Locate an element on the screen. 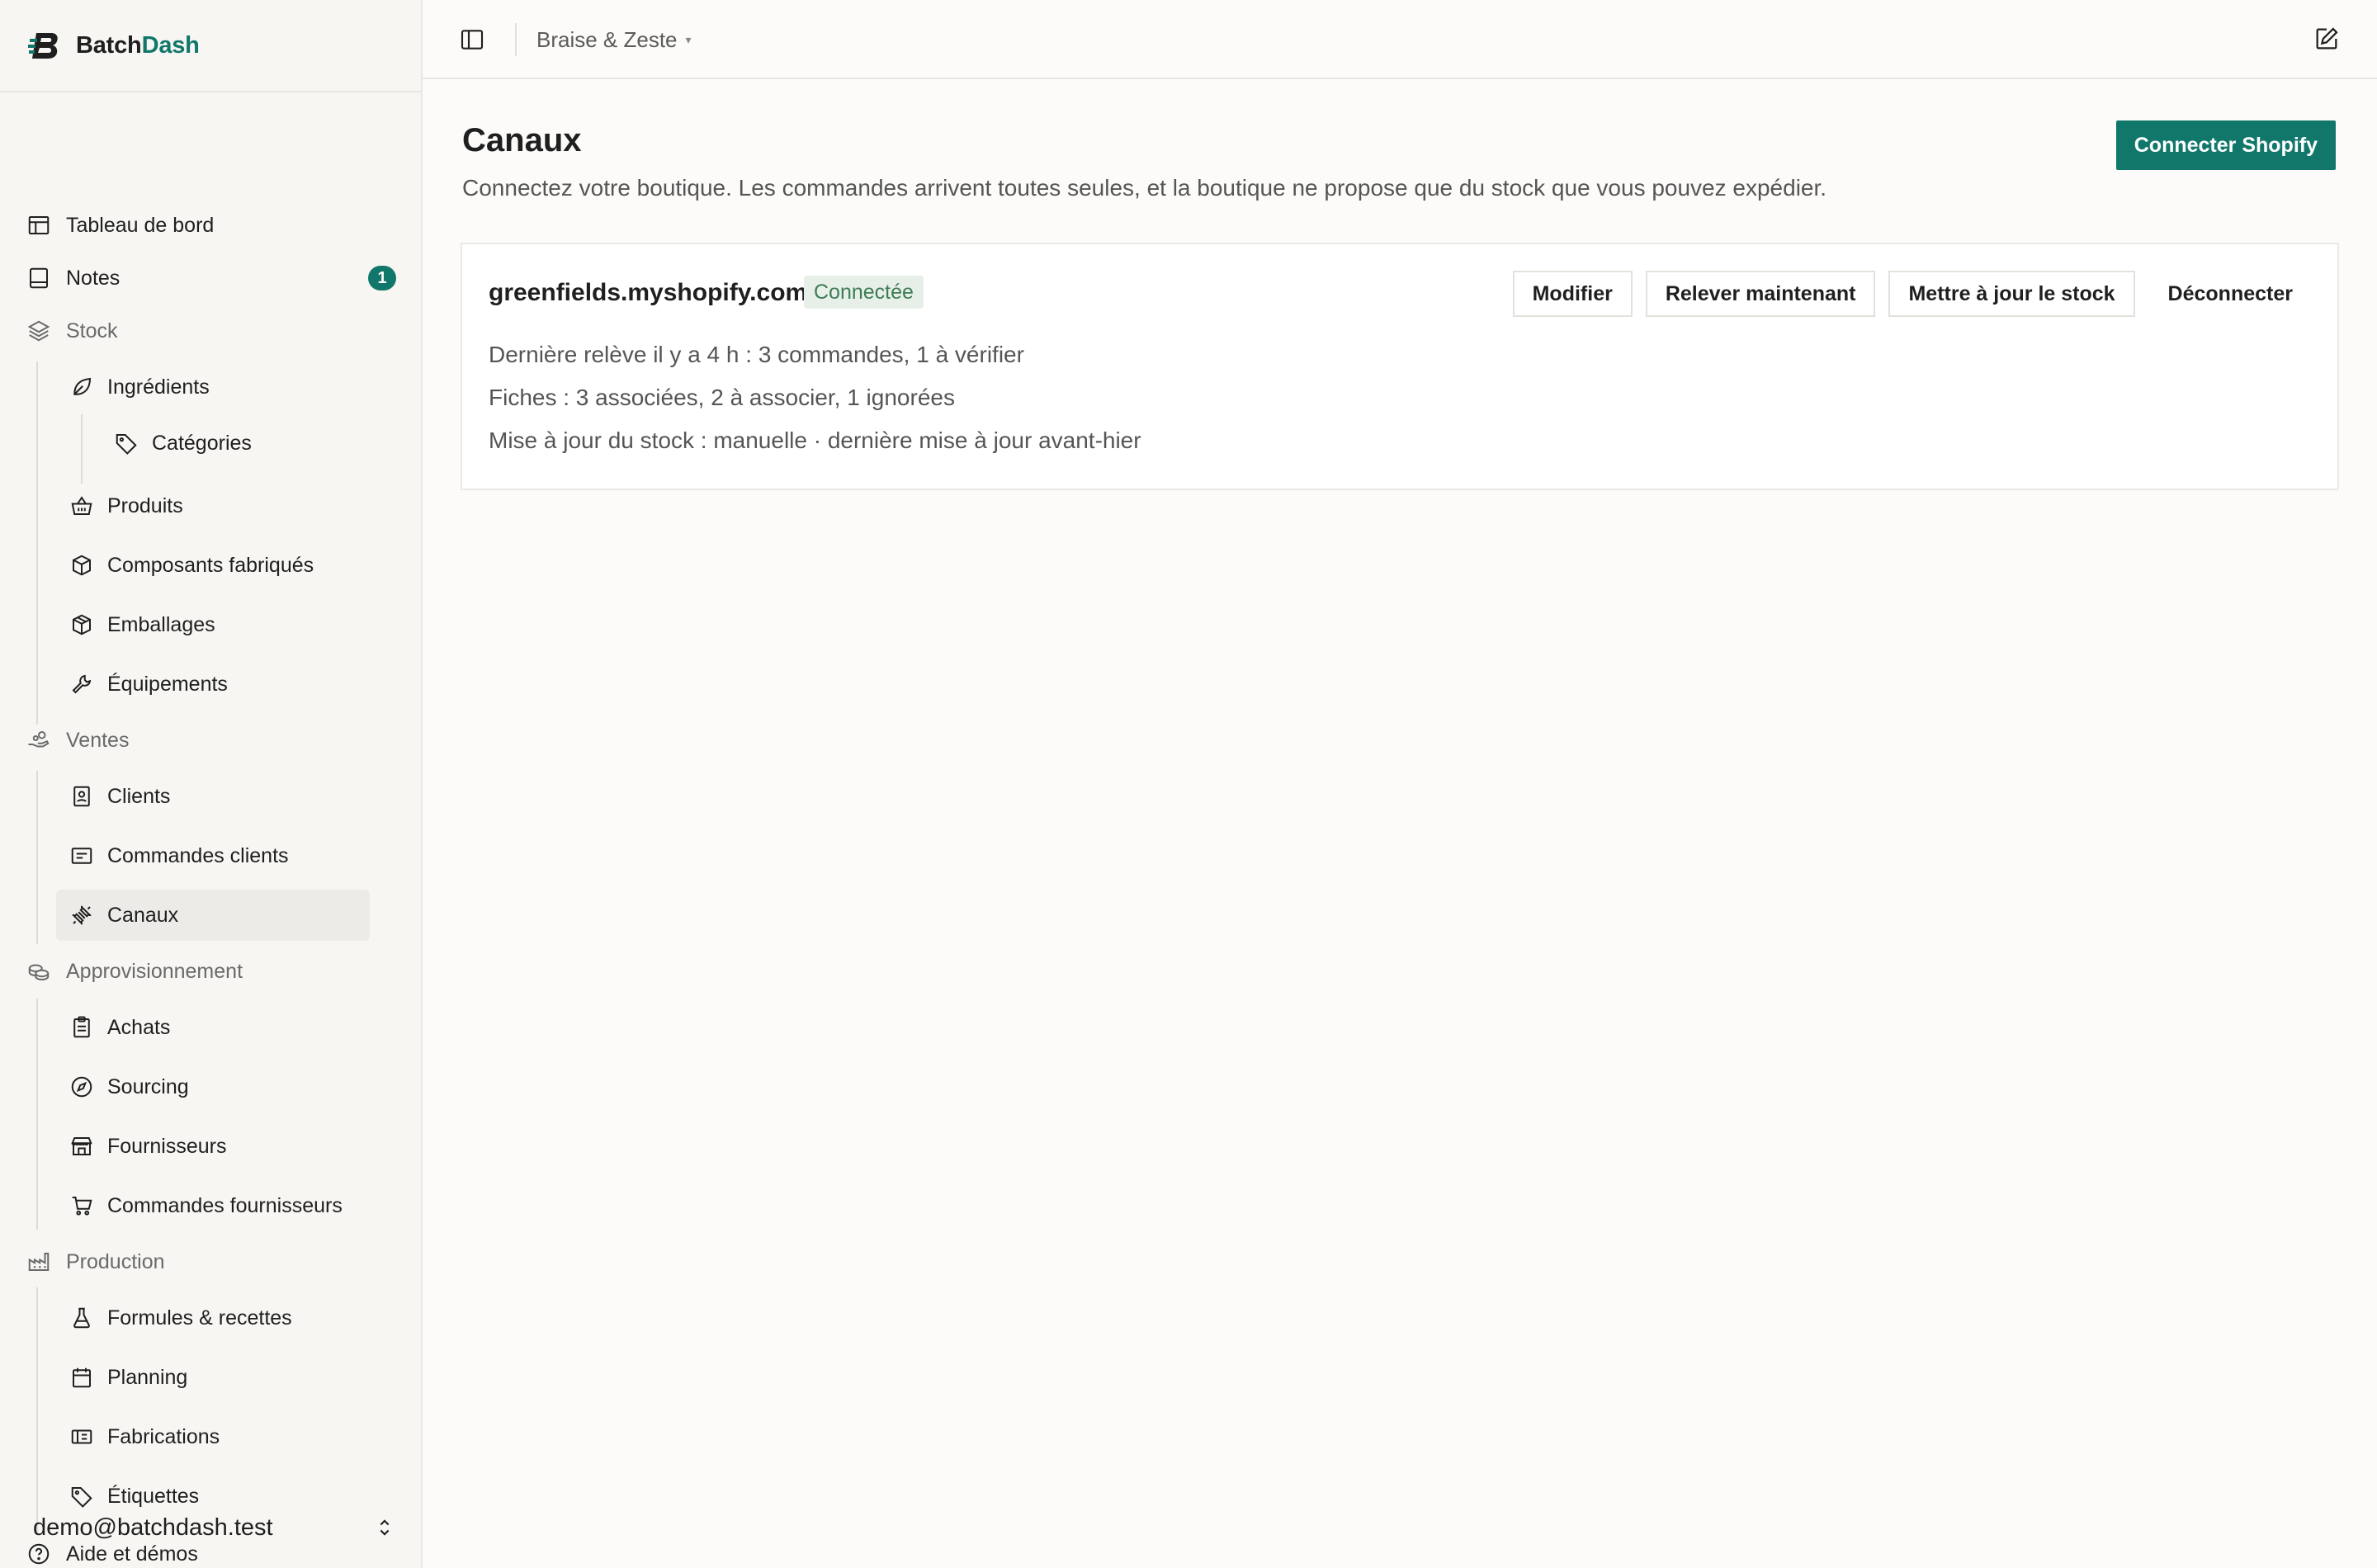 Image resolution: width=2377 pixels, height=1568 pixels. clipboard-icon is located at coordinates (81, 1027).